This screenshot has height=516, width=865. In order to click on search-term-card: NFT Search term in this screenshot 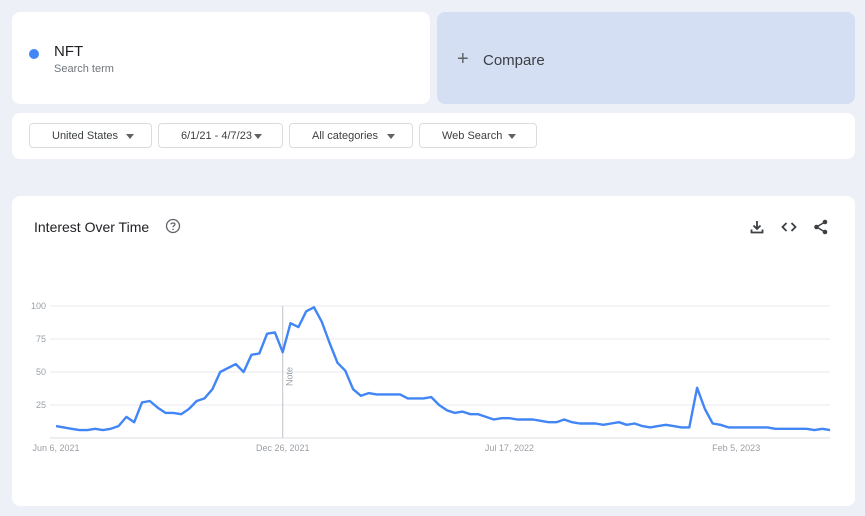, I will do `click(221, 58)`.